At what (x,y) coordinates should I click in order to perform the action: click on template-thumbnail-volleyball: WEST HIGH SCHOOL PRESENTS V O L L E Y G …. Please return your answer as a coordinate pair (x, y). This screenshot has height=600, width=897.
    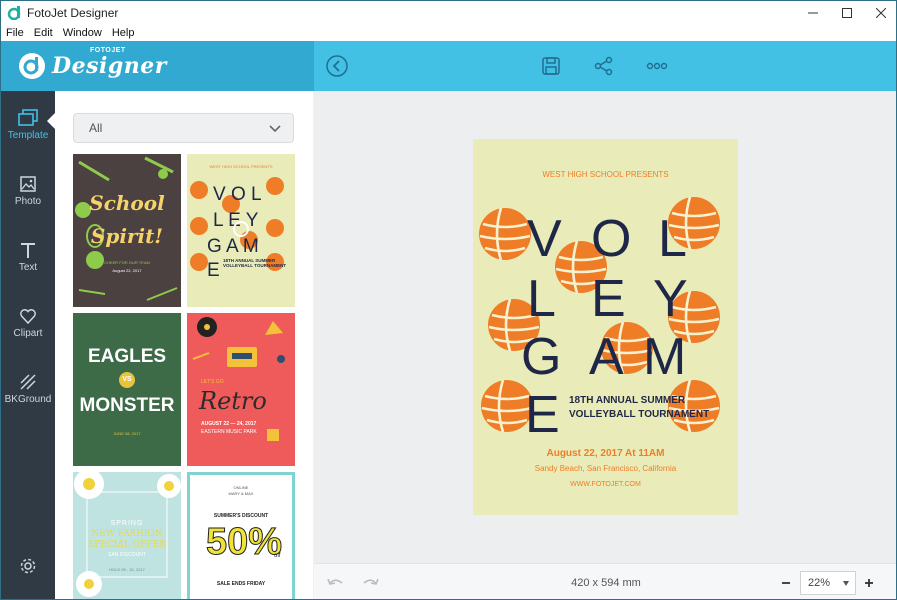
    Looking at the image, I should click on (241, 230).